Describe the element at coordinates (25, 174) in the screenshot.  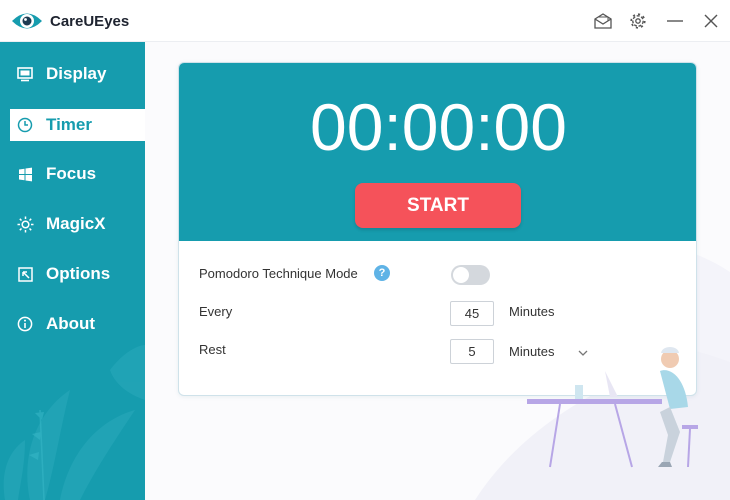
I see `windows-icon` at that location.